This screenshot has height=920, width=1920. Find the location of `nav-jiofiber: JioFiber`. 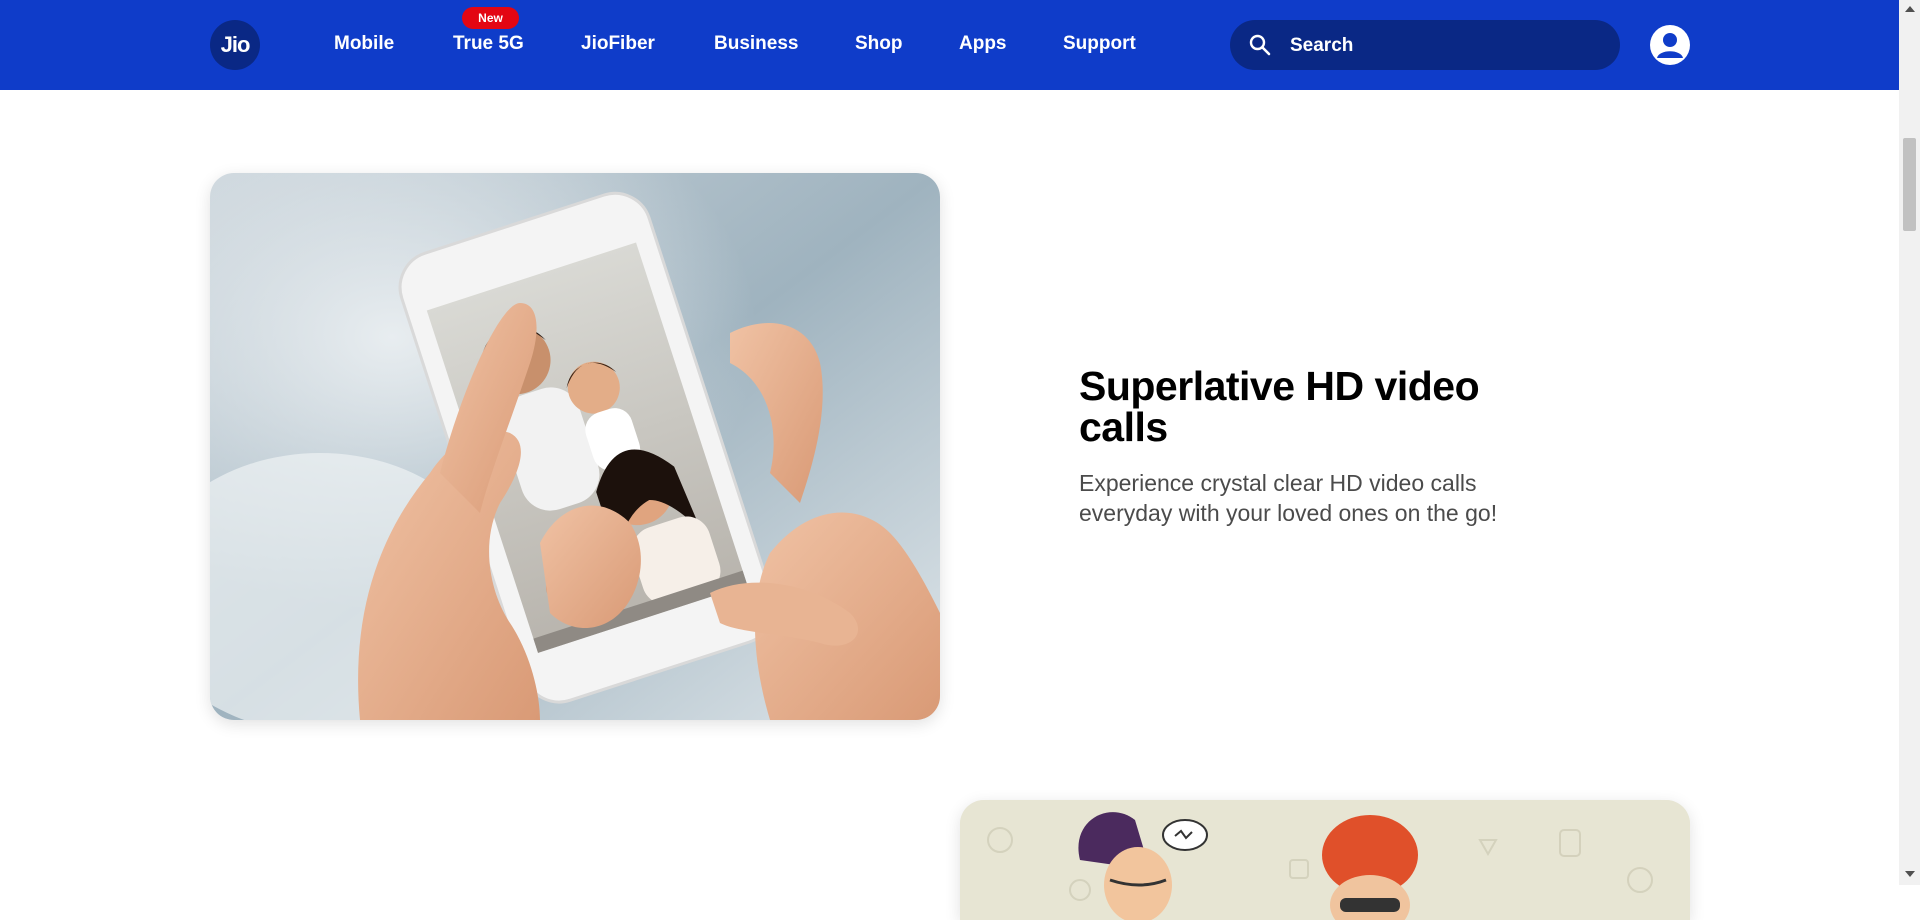

nav-jiofiber: JioFiber is located at coordinates (618, 44).